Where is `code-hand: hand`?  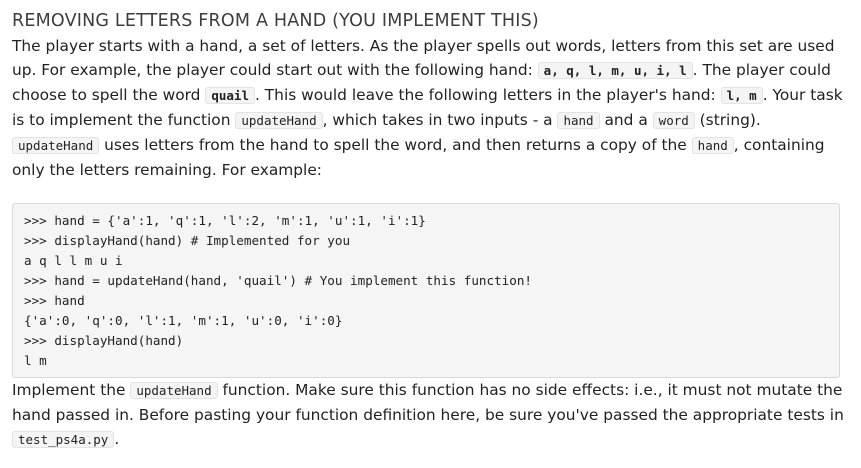
code-hand: hand is located at coordinates (578, 120).